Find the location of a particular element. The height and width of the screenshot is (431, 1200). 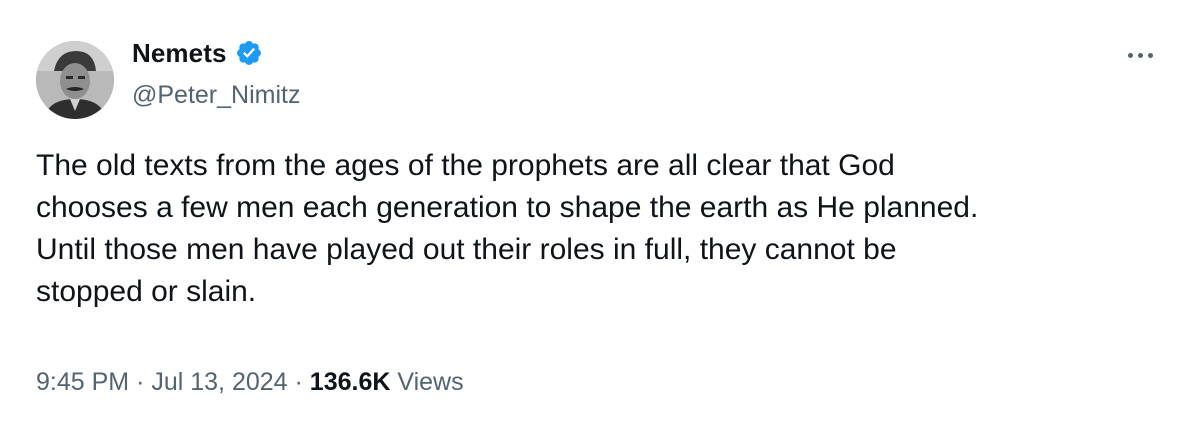

tweet-text-line: stopped or slain. is located at coordinates (146, 291).